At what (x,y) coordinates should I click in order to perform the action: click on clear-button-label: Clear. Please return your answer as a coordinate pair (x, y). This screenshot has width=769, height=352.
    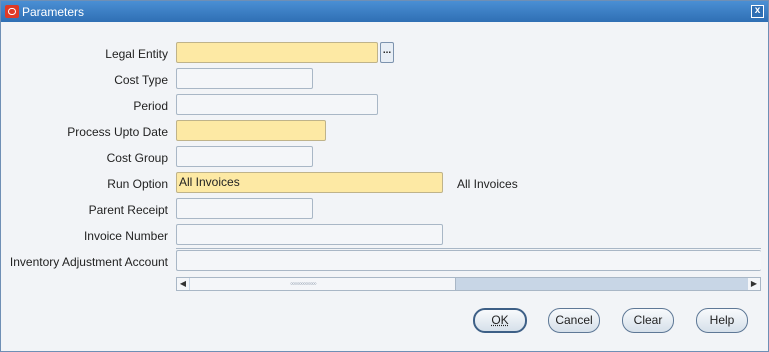
    Looking at the image, I should click on (648, 320).